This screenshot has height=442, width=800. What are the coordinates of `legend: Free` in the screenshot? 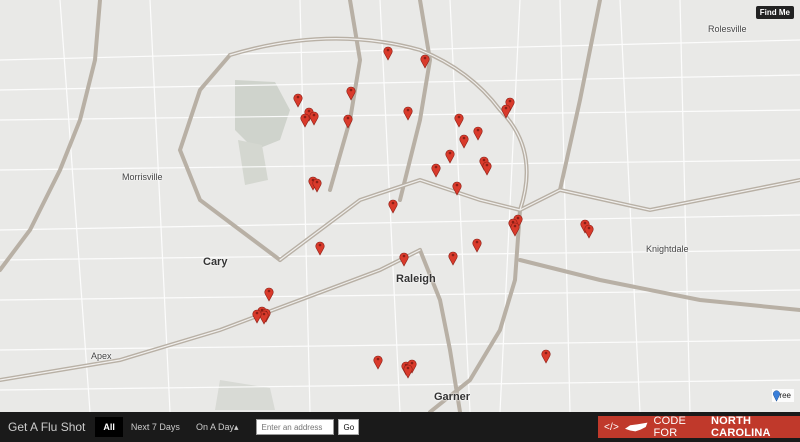 It's located at (782, 395).